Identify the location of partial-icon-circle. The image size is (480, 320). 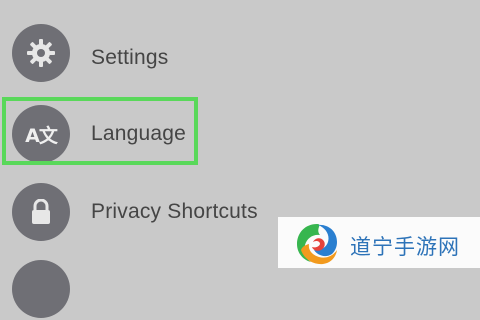
(41, 289).